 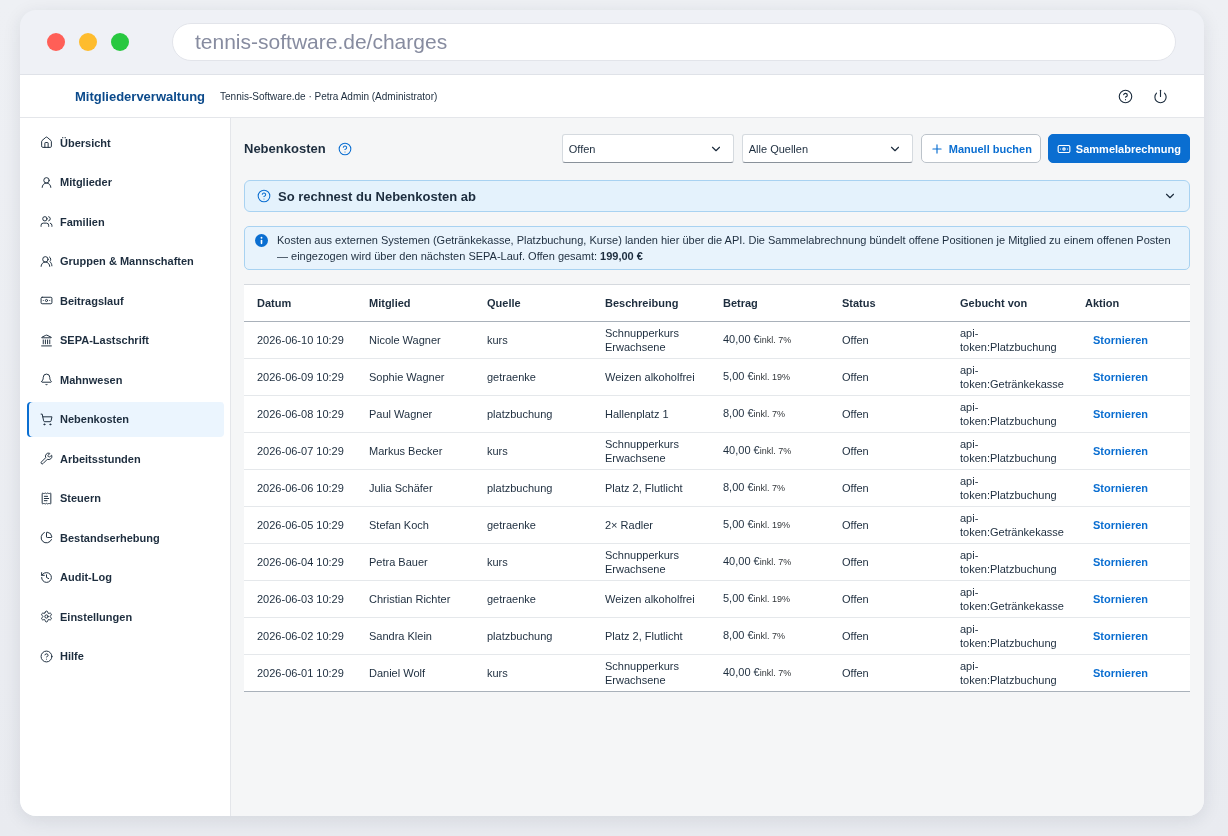 What do you see at coordinates (46, 300) in the screenshot?
I see `banknote-icon` at bounding box center [46, 300].